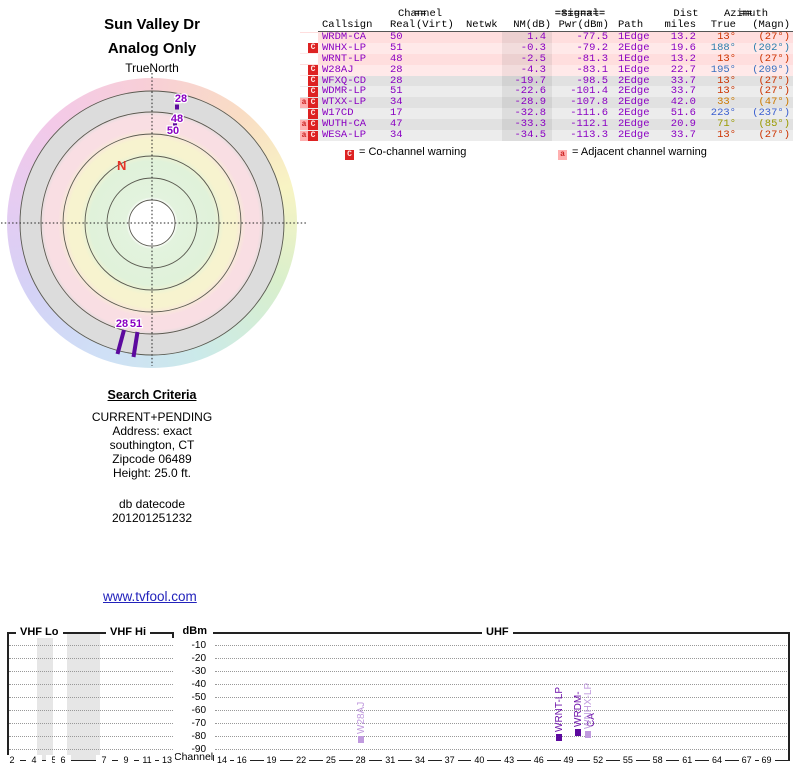 This screenshot has height=768, width=800. What do you see at coordinates (568, 760) in the screenshot?
I see `channel-tick: 49` at bounding box center [568, 760].